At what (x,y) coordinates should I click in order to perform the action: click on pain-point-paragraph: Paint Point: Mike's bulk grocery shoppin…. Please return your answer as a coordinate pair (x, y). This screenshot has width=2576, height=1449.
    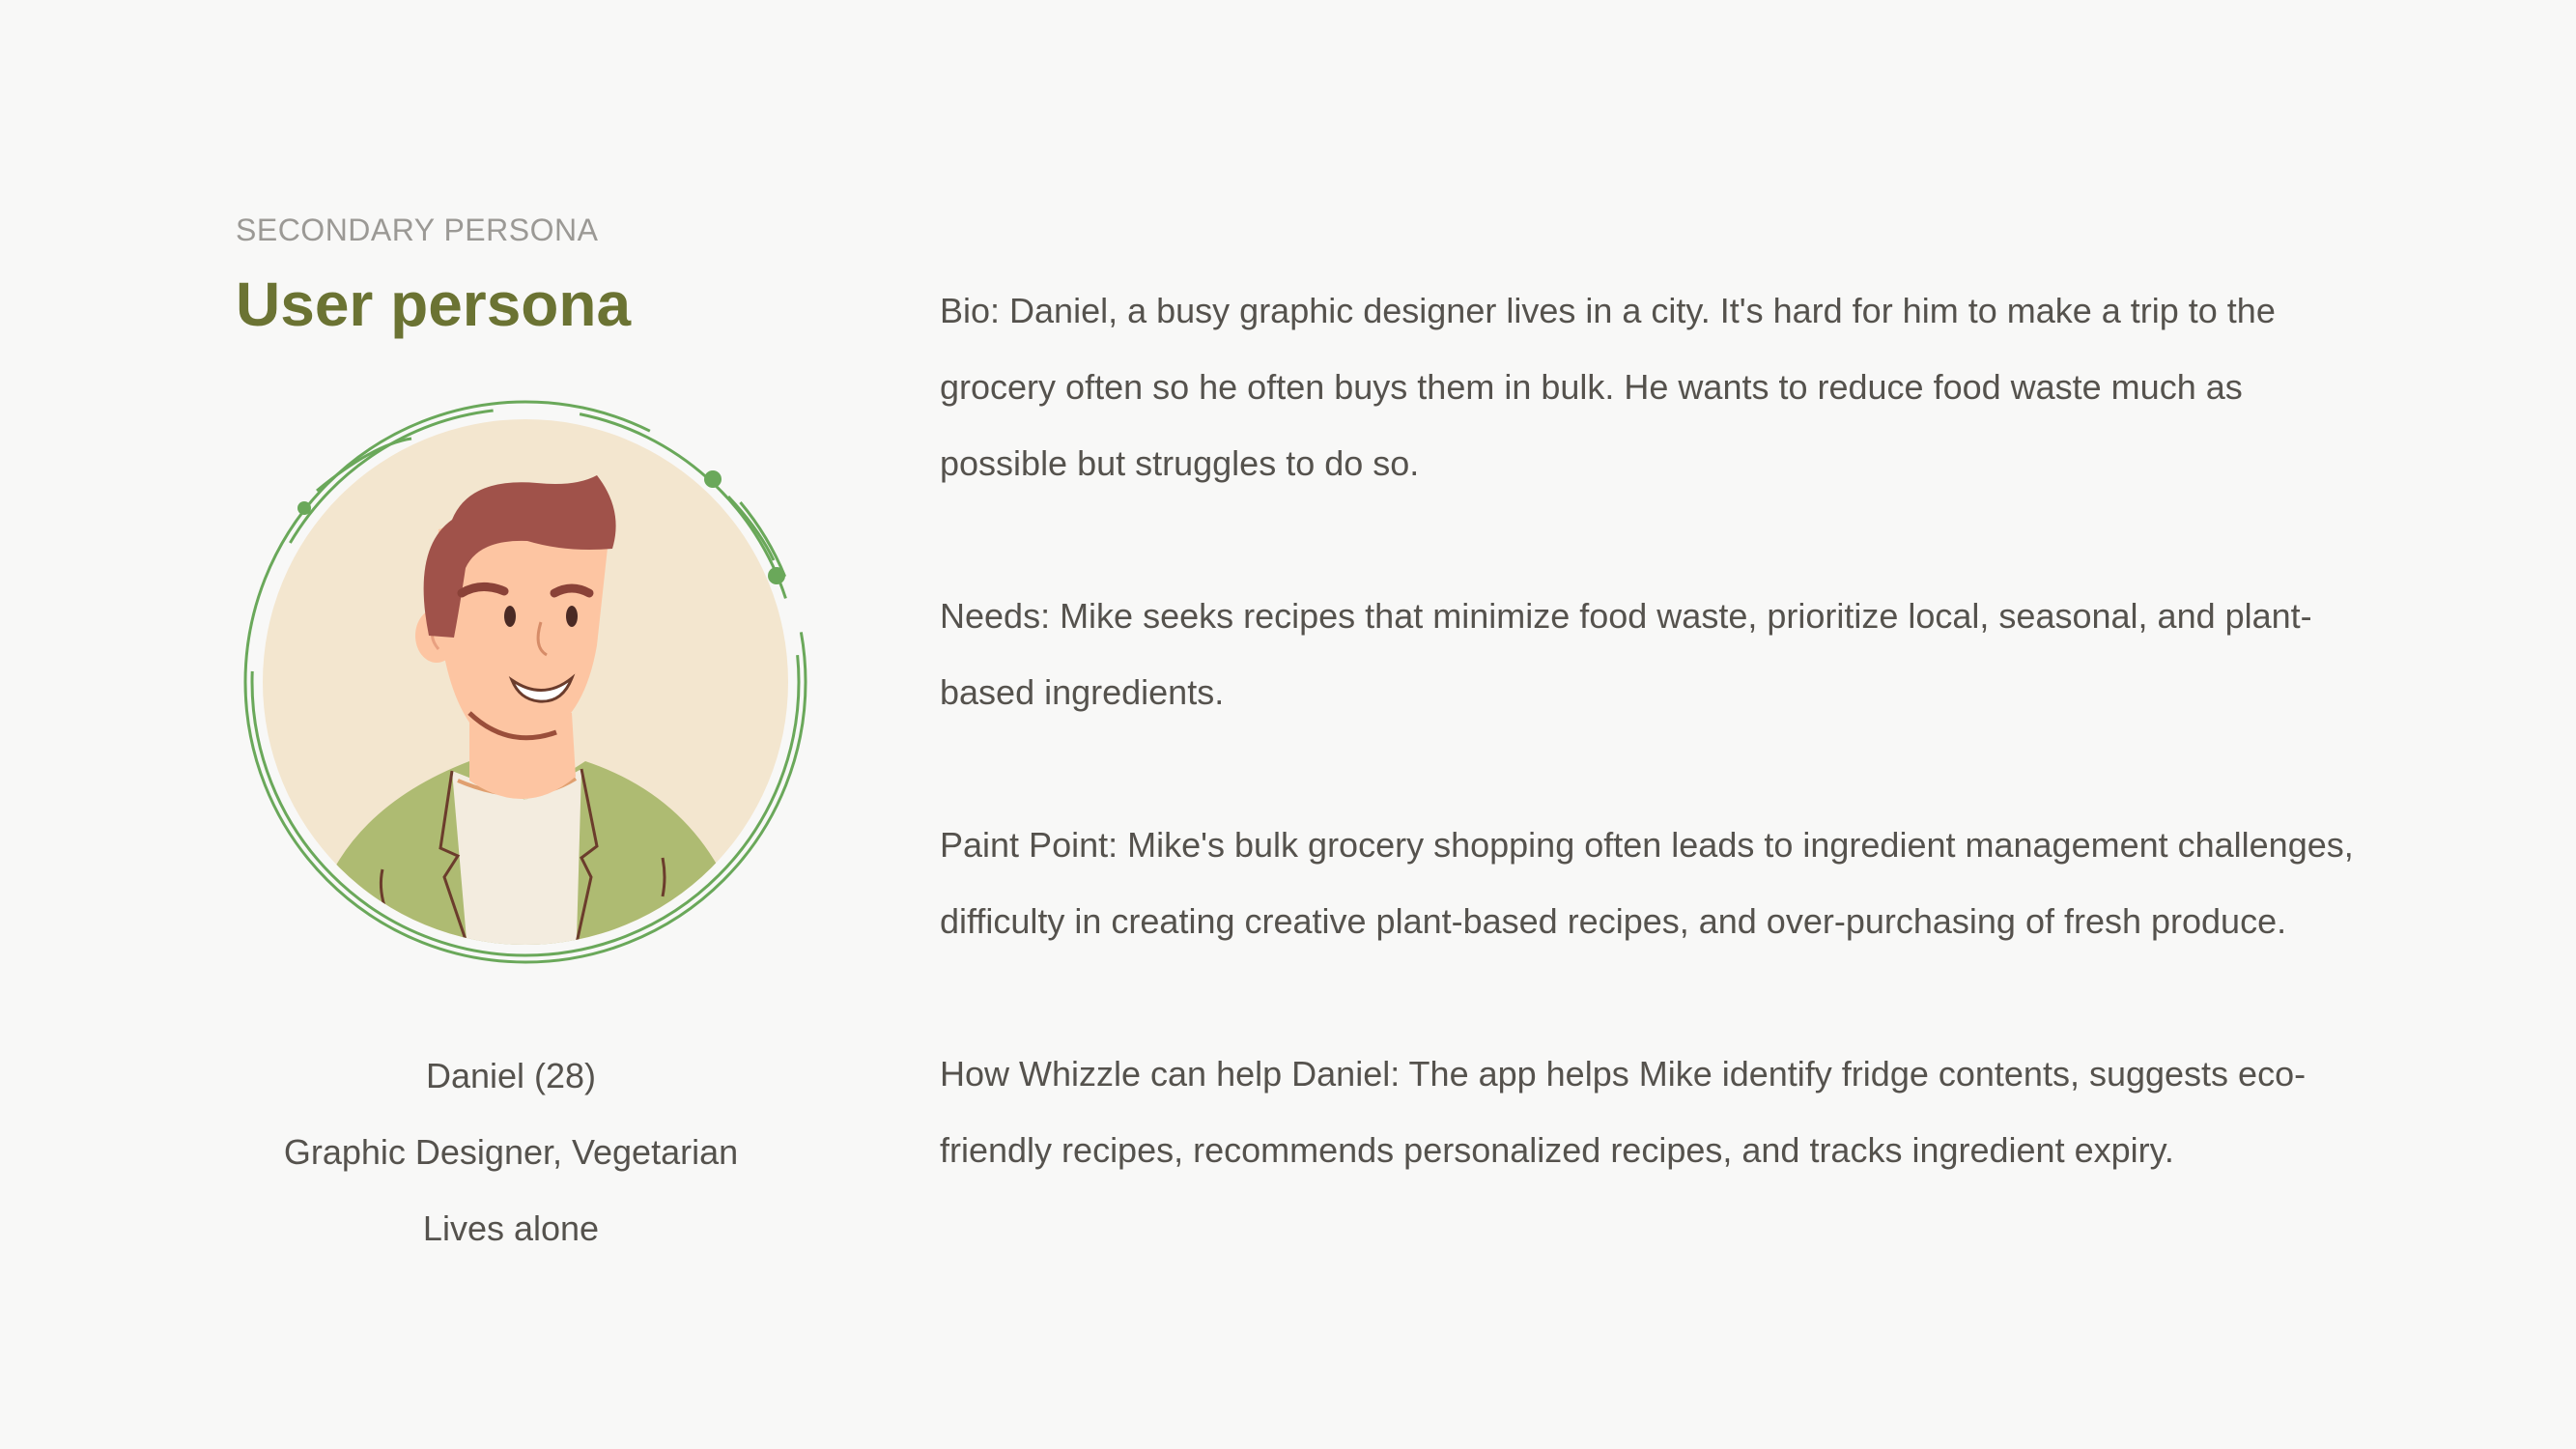
    Looking at the image, I should click on (1647, 883).